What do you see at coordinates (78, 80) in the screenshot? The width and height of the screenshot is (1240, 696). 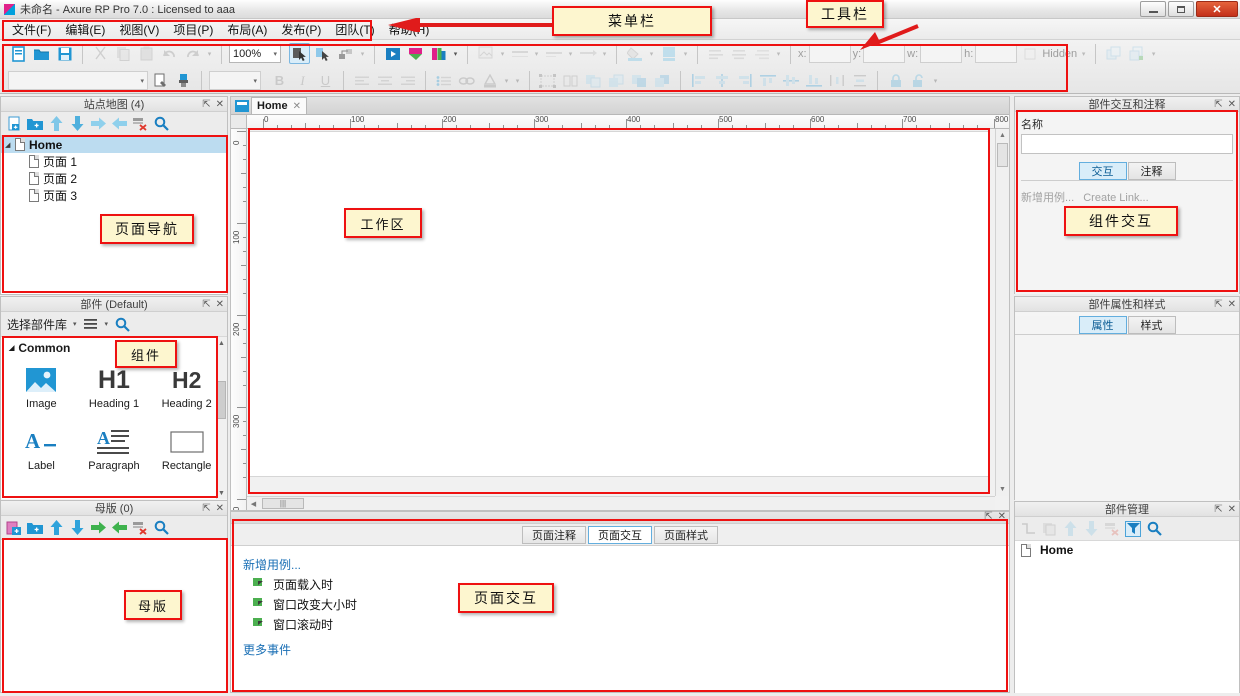 I see `font-family-select: ▾` at bounding box center [78, 80].